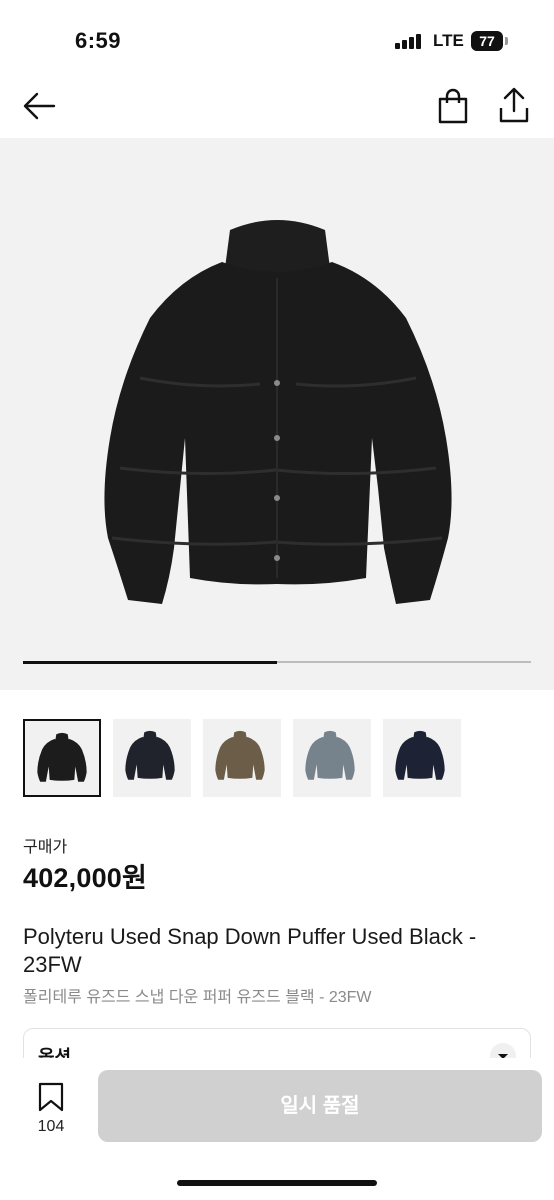 This screenshot has width=554, height=1200. I want to click on top-nav, so click(277, 108).